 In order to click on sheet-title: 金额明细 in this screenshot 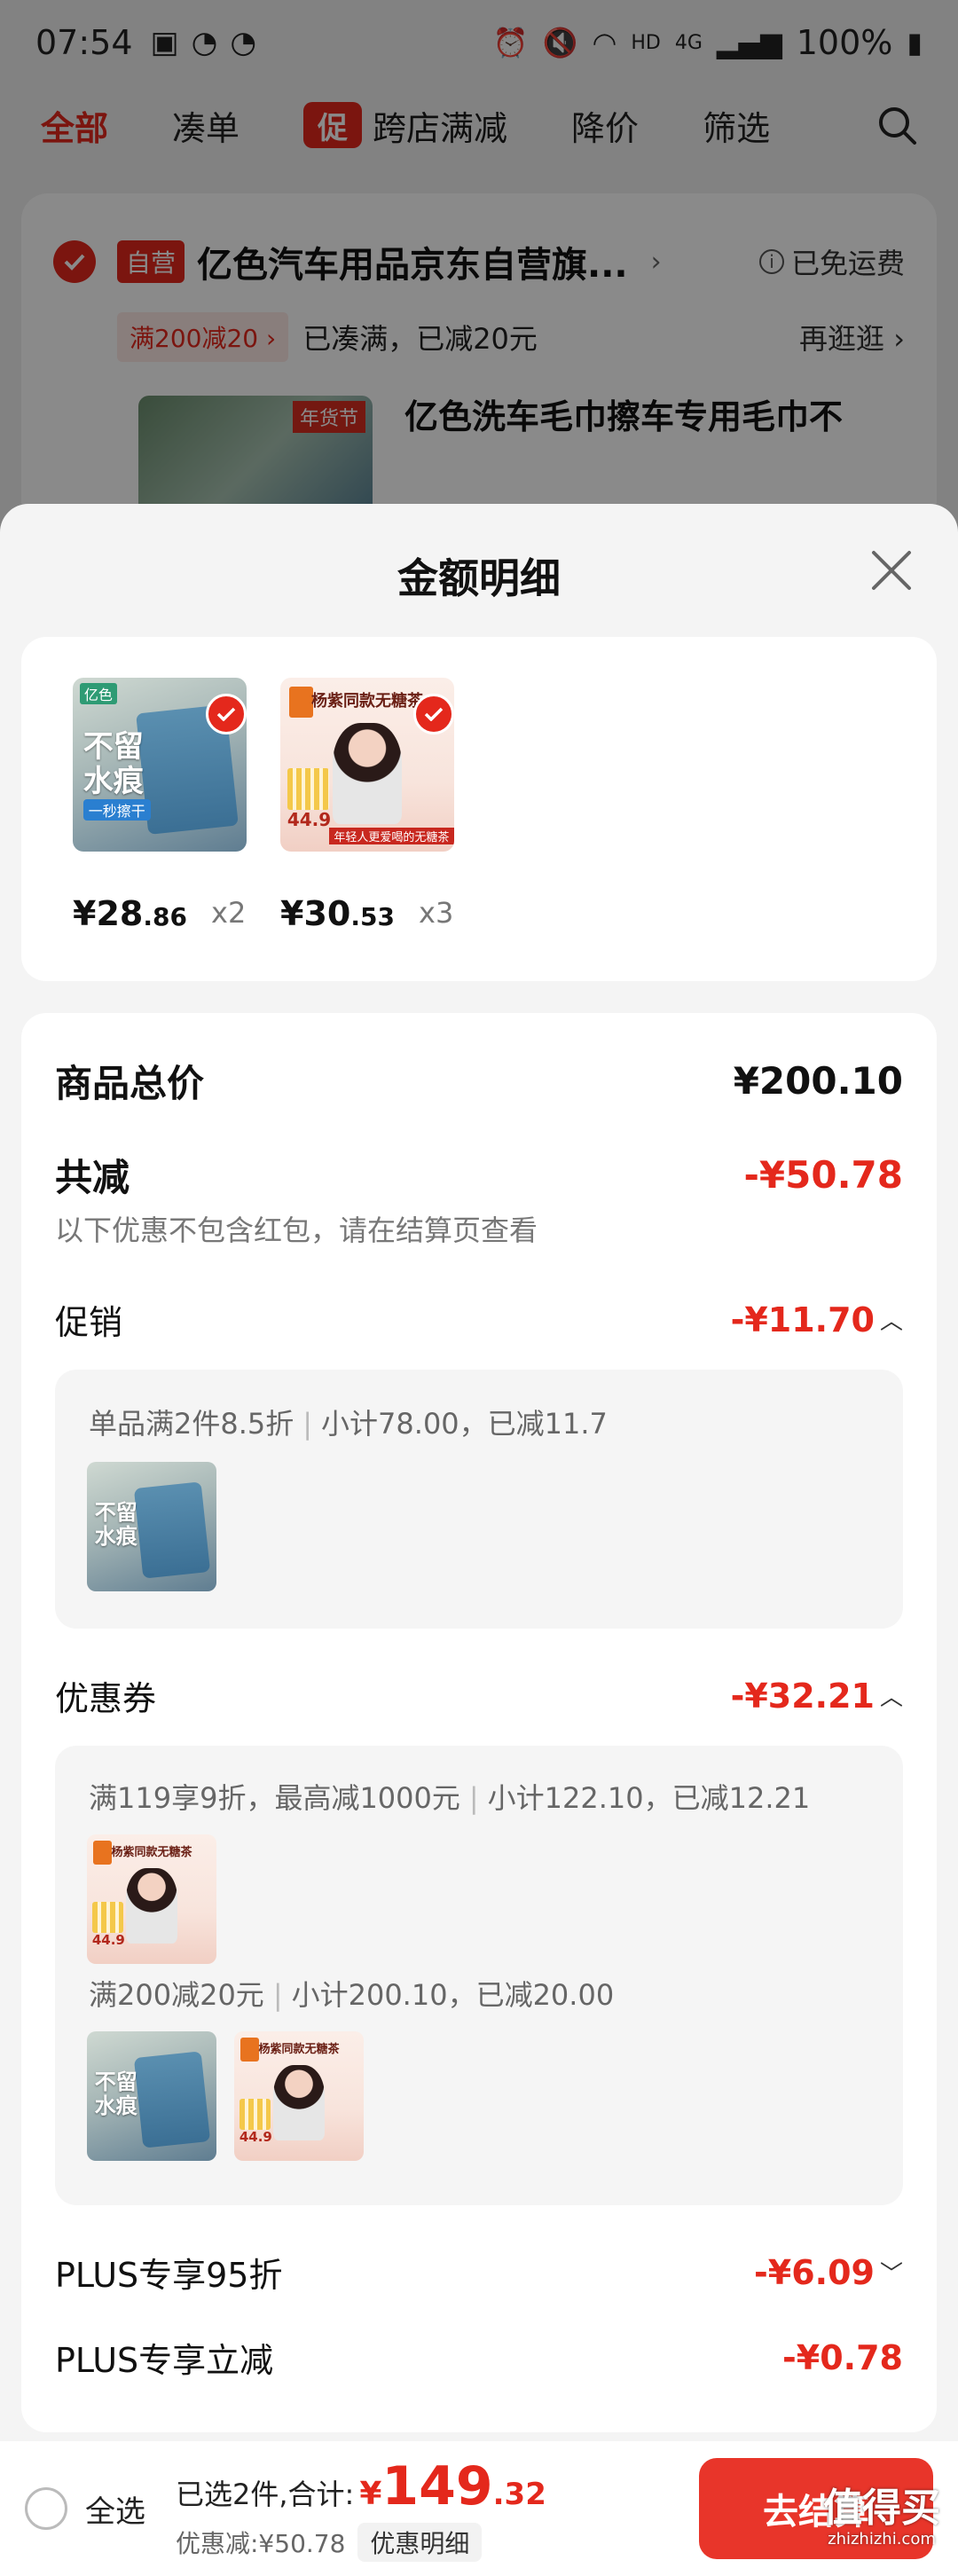, I will do `click(479, 578)`.